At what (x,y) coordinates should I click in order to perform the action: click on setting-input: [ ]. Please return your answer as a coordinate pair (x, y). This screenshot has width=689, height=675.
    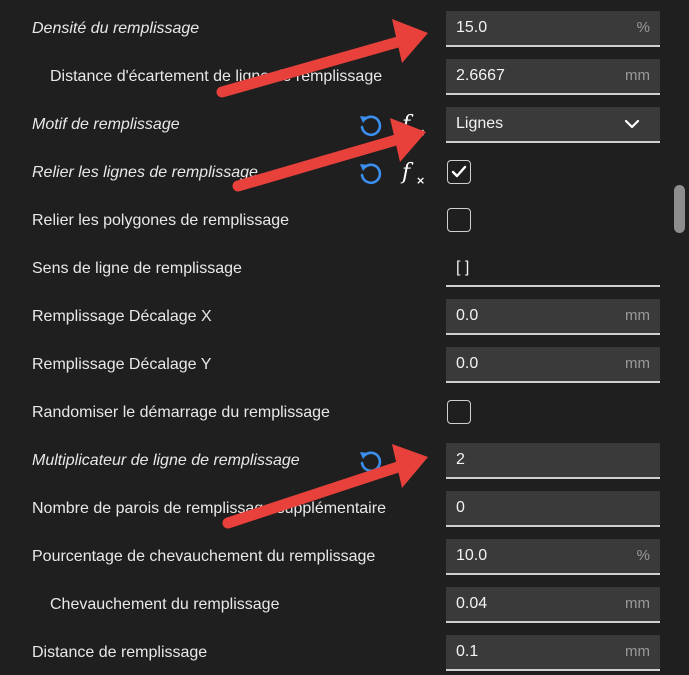
    Looking at the image, I should click on (553, 269).